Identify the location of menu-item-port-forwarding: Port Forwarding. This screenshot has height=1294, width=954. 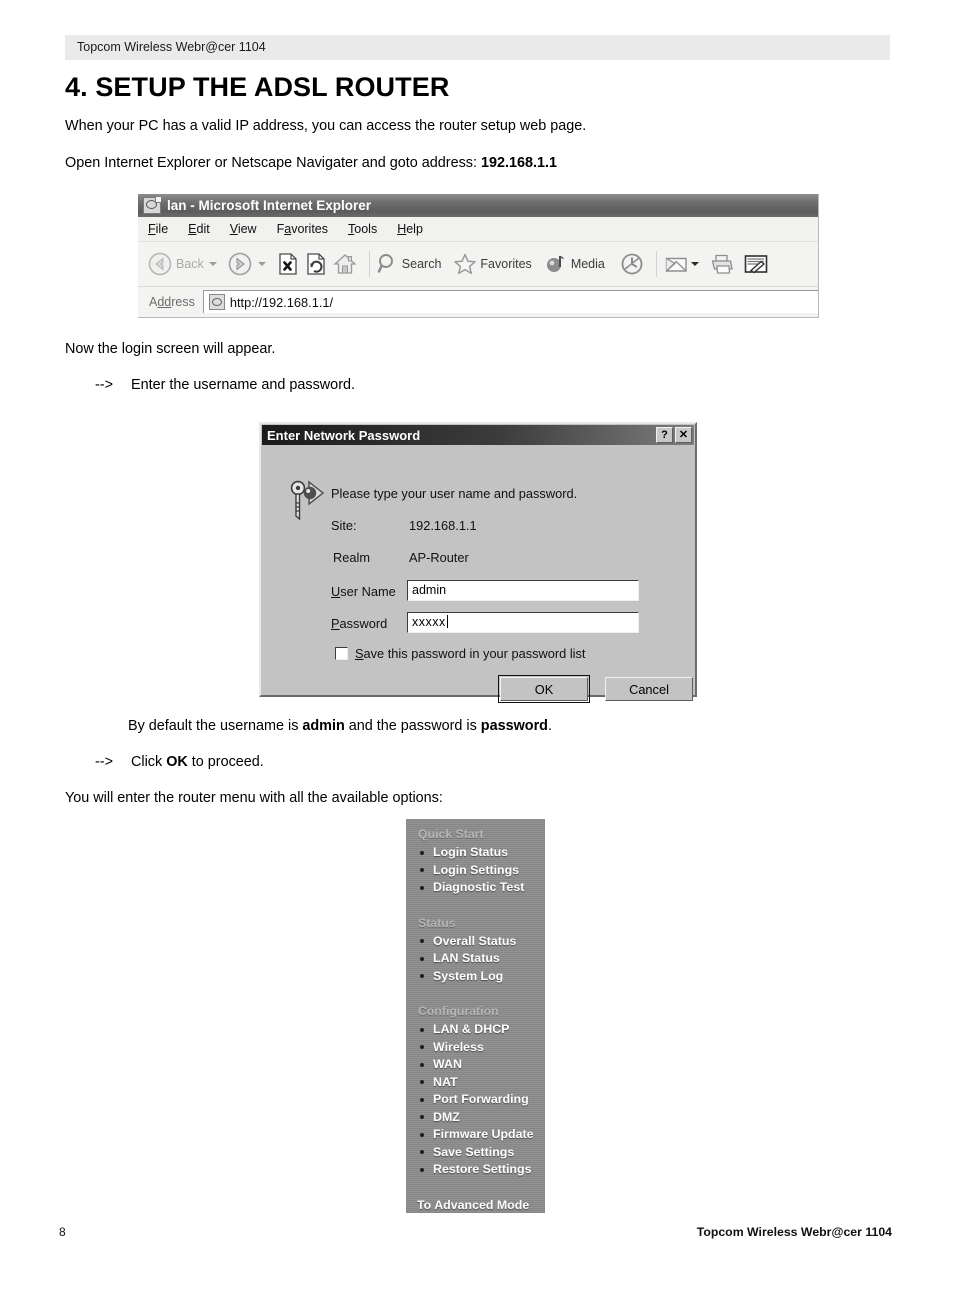
(475, 1100).